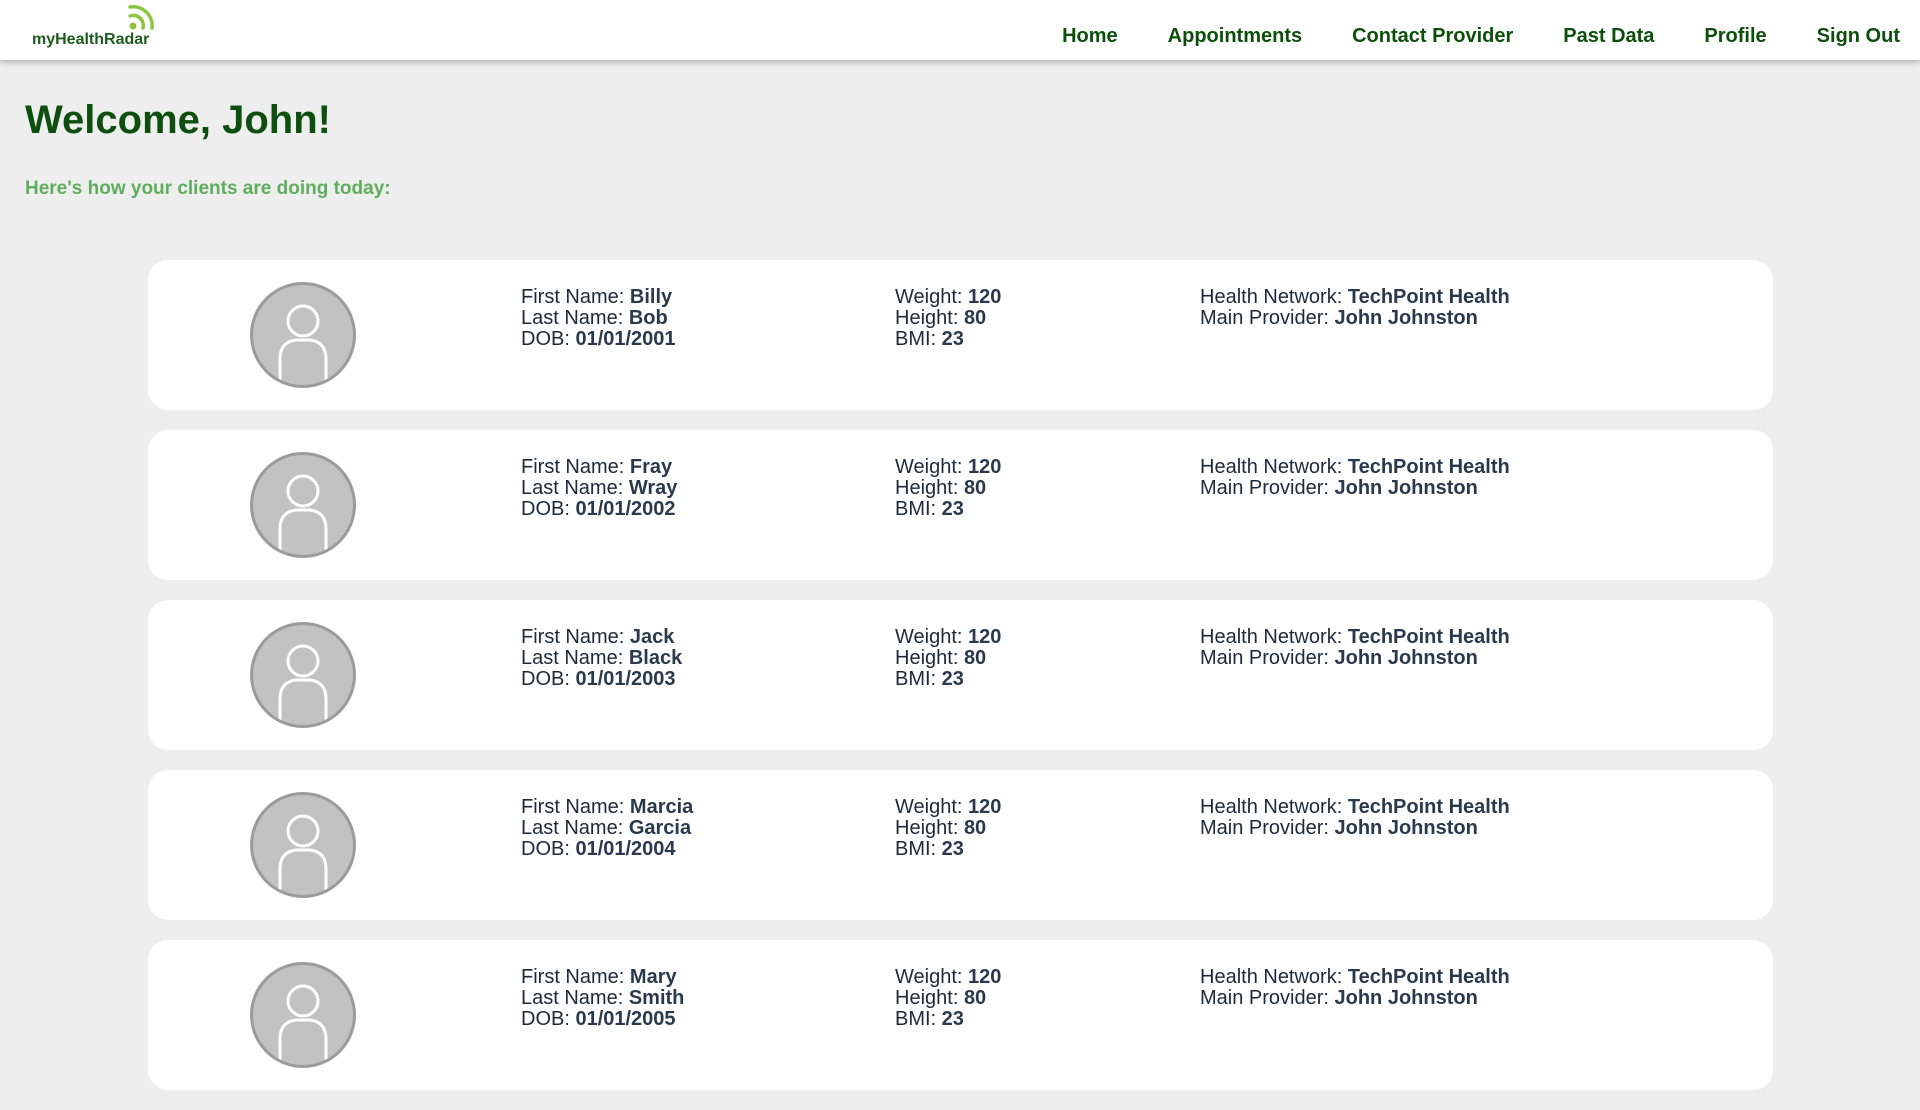 The width and height of the screenshot is (1920, 1110). What do you see at coordinates (1735, 30) in the screenshot?
I see `nav-profile: Profile` at bounding box center [1735, 30].